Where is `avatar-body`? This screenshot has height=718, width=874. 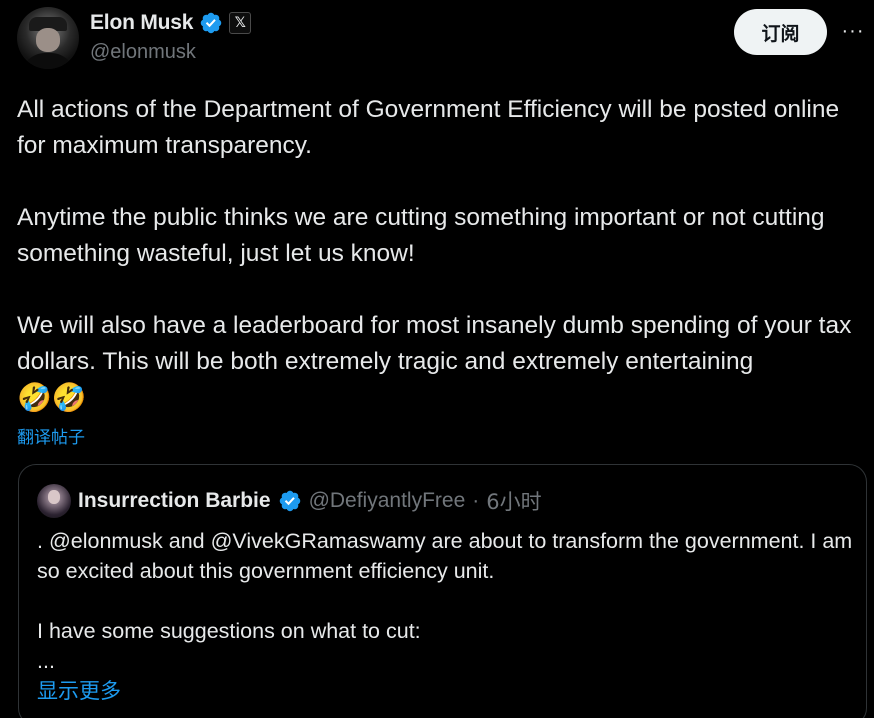 avatar-body is located at coordinates (48, 61).